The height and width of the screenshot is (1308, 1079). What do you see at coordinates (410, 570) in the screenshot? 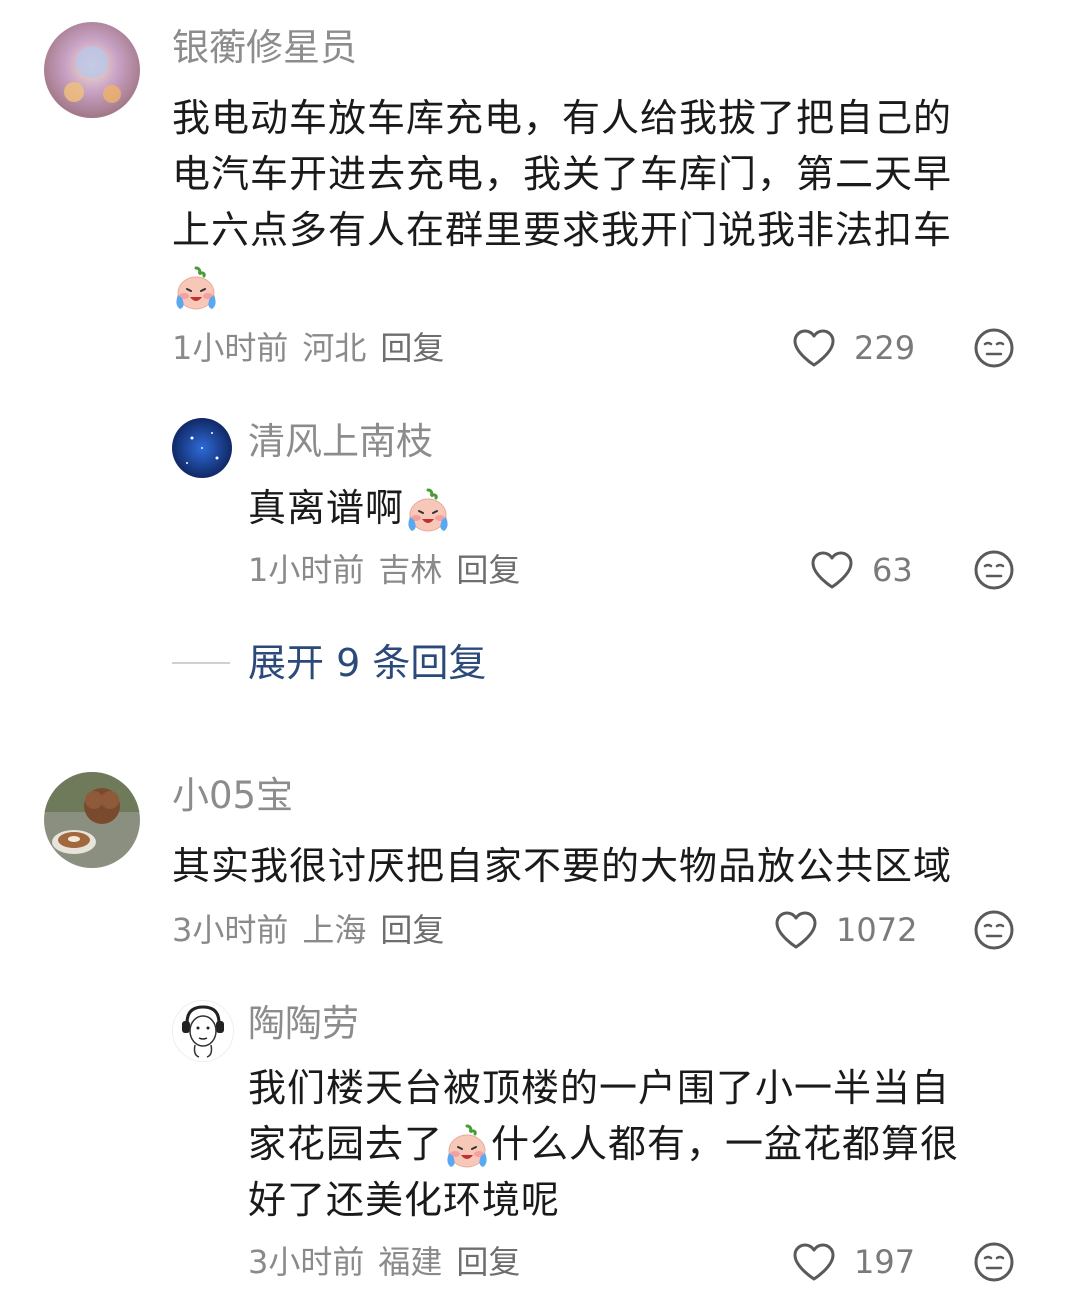
I see `comment-location: 吉林` at bounding box center [410, 570].